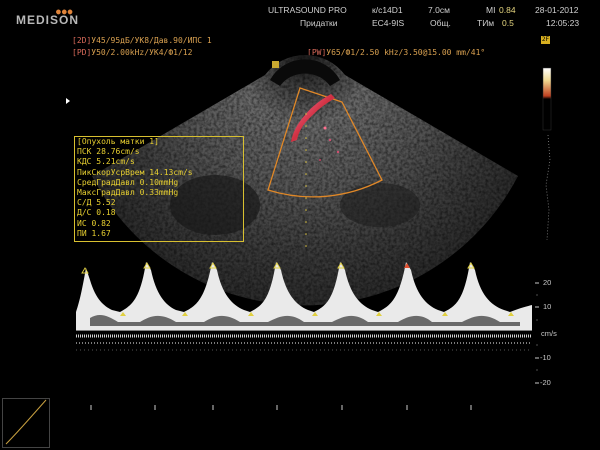  What do you see at coordinates (545, 357) in the screenshot?
I see `scale-tick-neg10: -10` at bounding box center [545, 357].